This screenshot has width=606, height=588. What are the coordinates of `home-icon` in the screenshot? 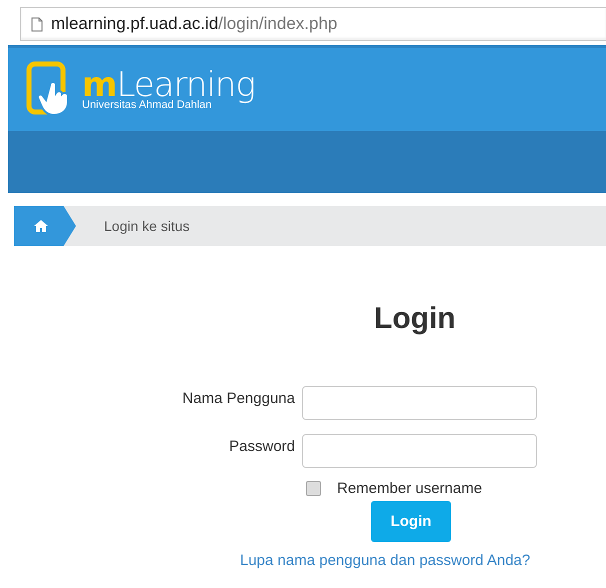 It's located at (41, 226).